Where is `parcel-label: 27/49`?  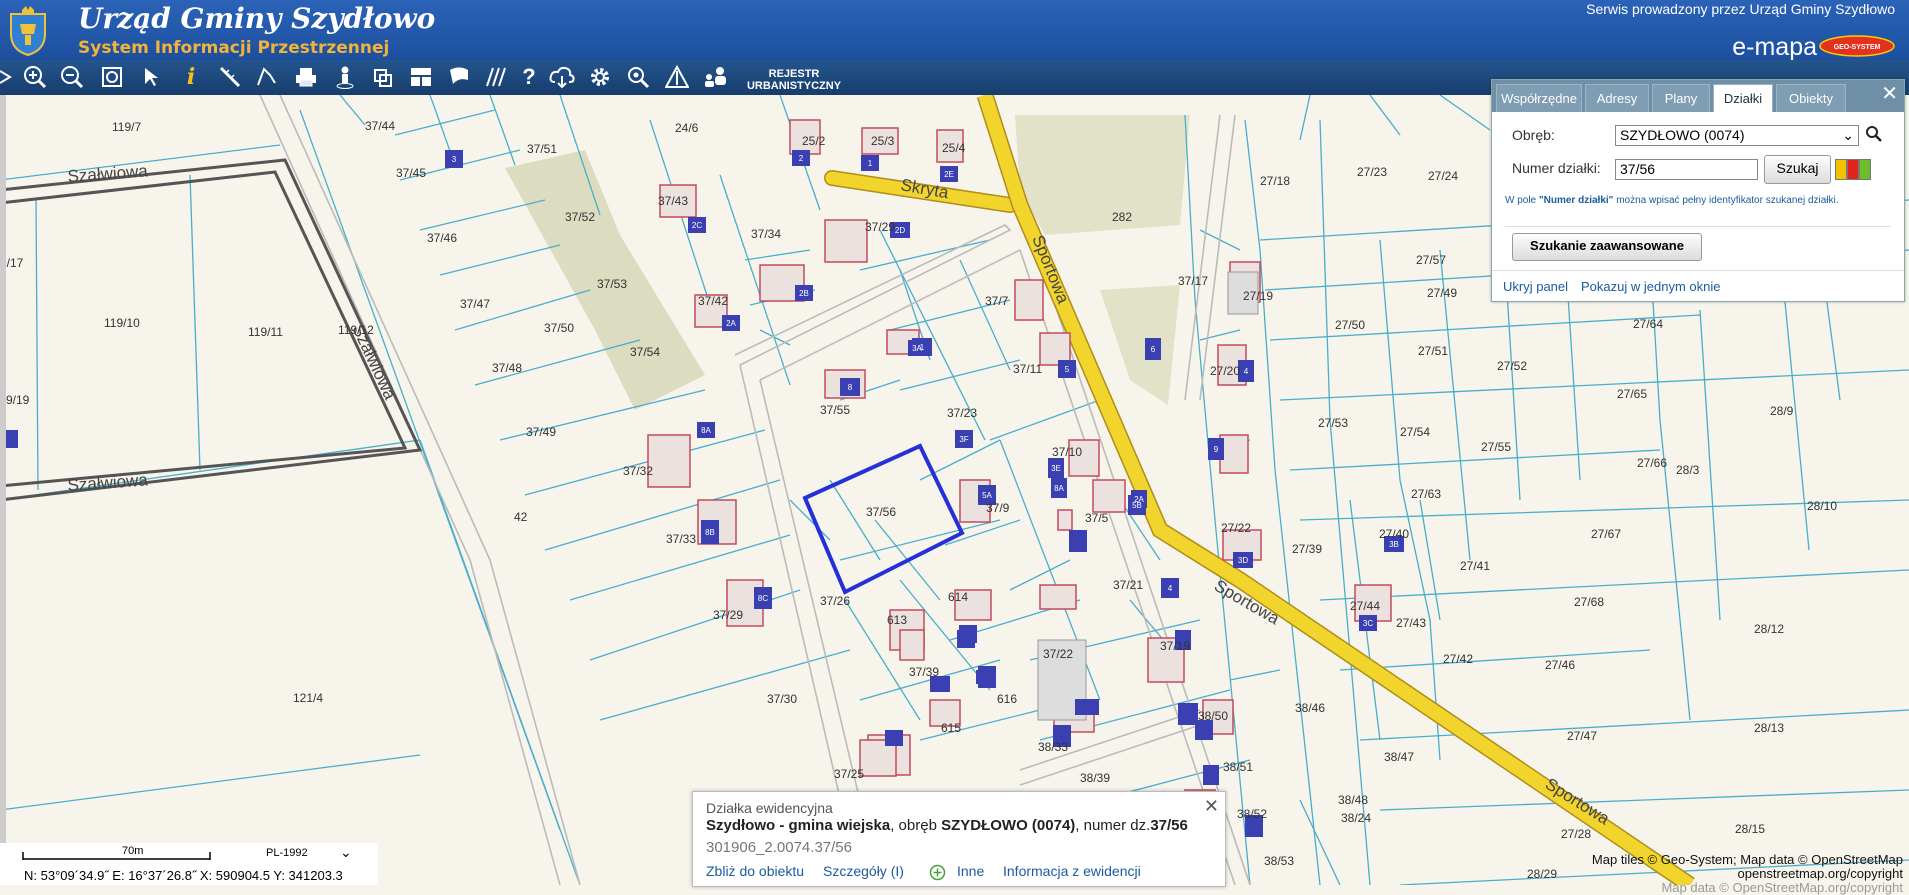 parcel-label: 27/49 is located at coordinates (1442, 293).